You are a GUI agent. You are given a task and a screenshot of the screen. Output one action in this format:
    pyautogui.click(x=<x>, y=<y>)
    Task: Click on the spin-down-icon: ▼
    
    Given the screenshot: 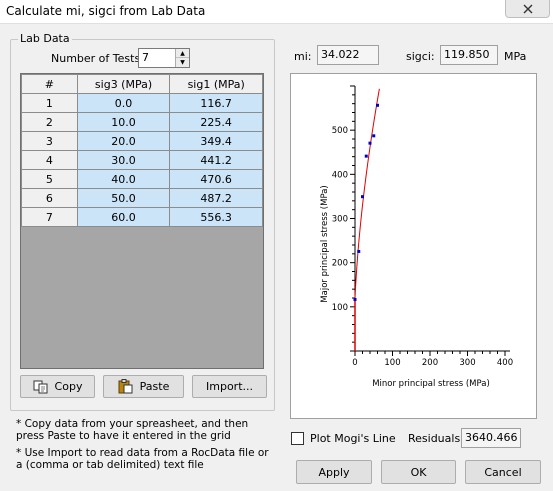 What is the action you would take?
    pyautogui.click(x=182, y=62)
    